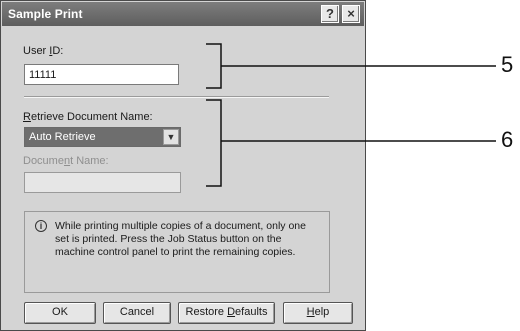 This screenshot has width=520, height=331. I want to click on callout-label-5: 5, so click(507, 64).